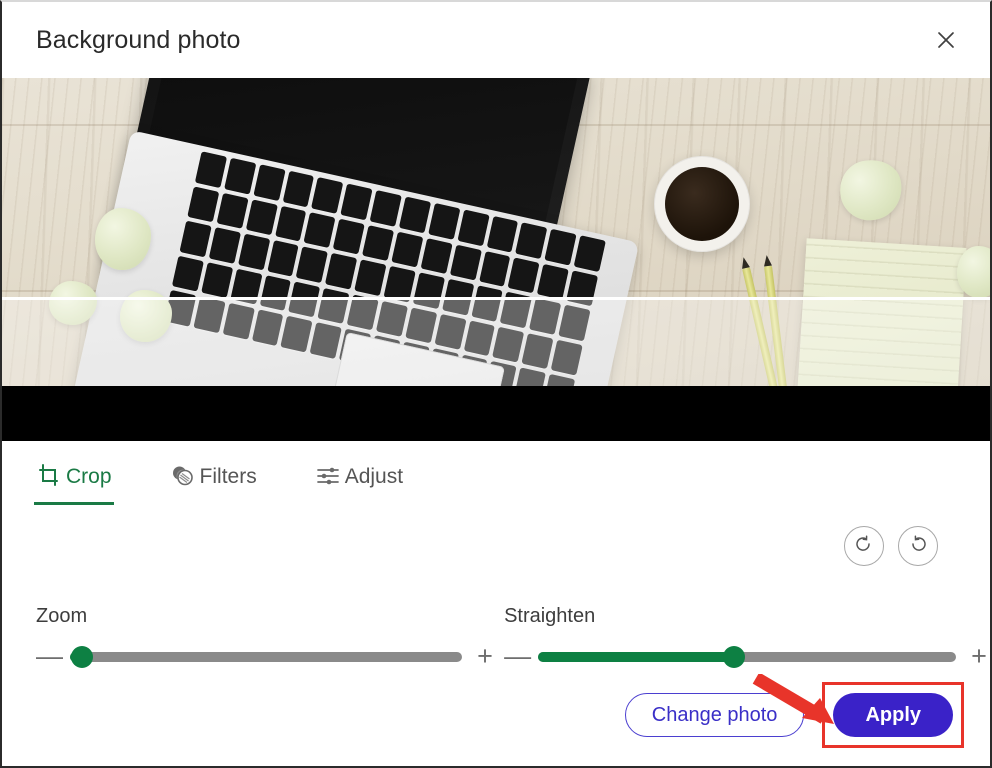  I want to click on coffee-cup, so click(702, 204).